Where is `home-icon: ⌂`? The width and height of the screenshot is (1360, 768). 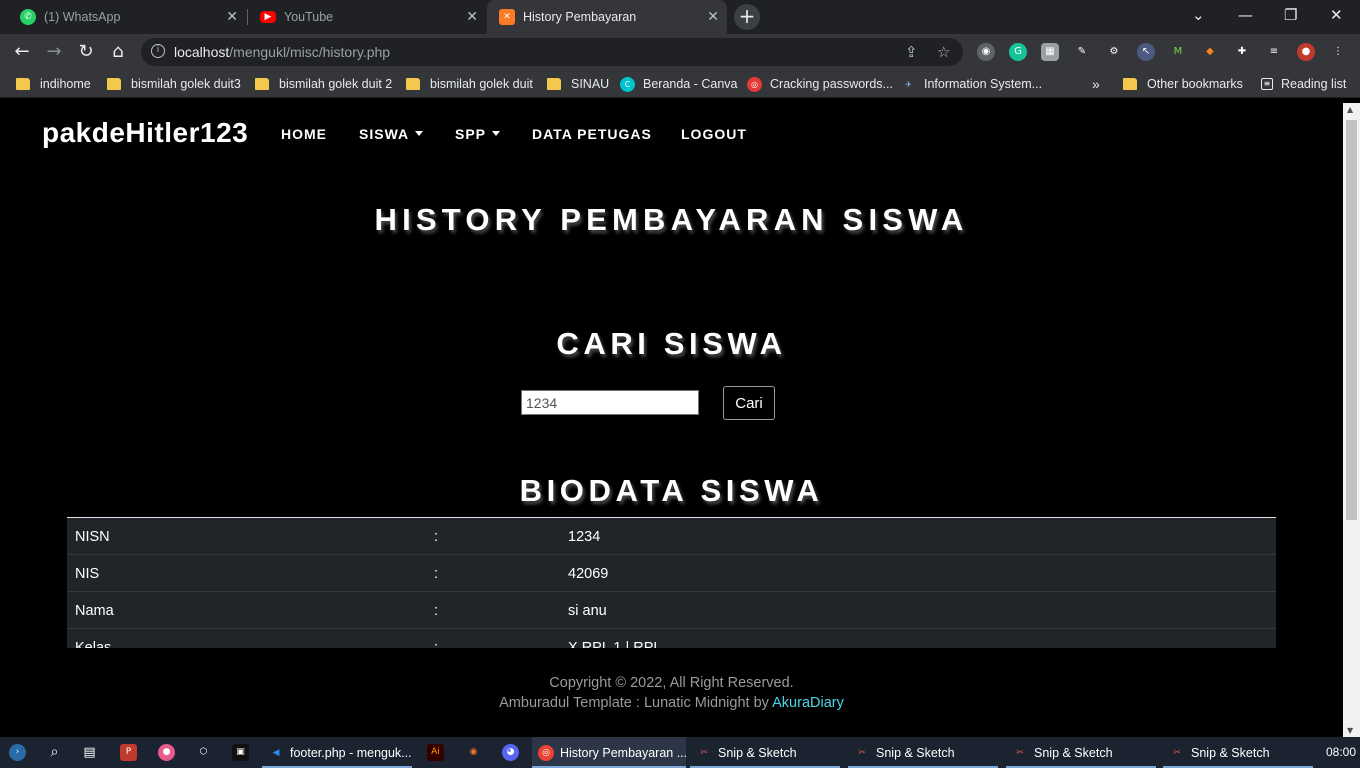
home-icon: ⌂ is located at coordinates (118, 52).